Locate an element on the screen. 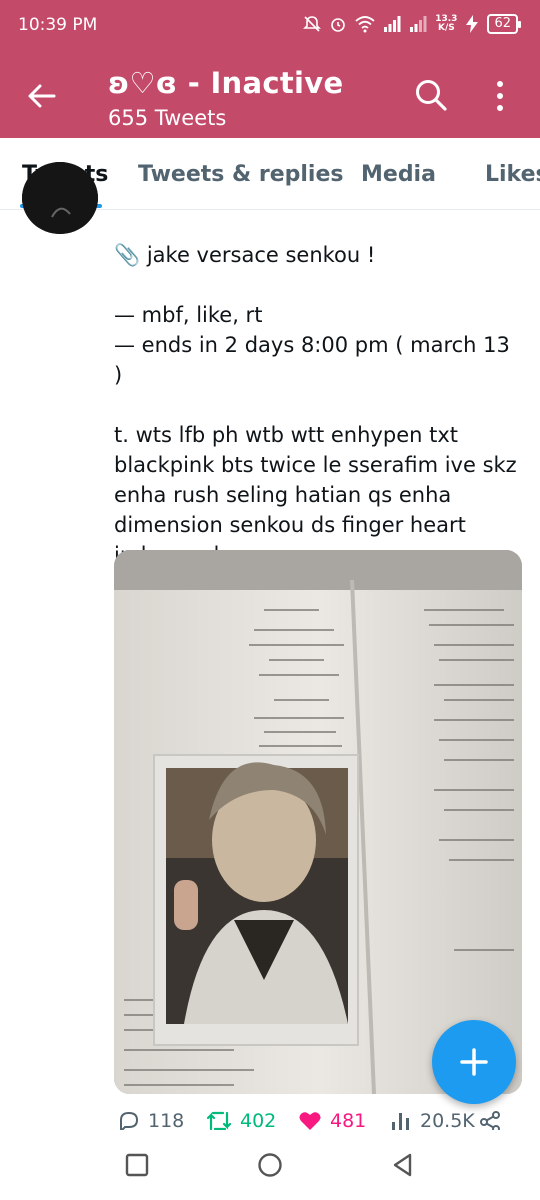 The image size is (540, 1200). compose-tweet-button is located at coordinates (474, 1062).